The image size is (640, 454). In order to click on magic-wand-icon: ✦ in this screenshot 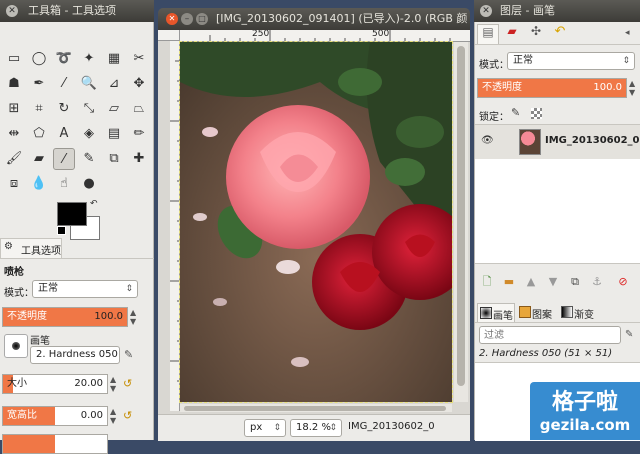, I will do `click(89, 59)`.